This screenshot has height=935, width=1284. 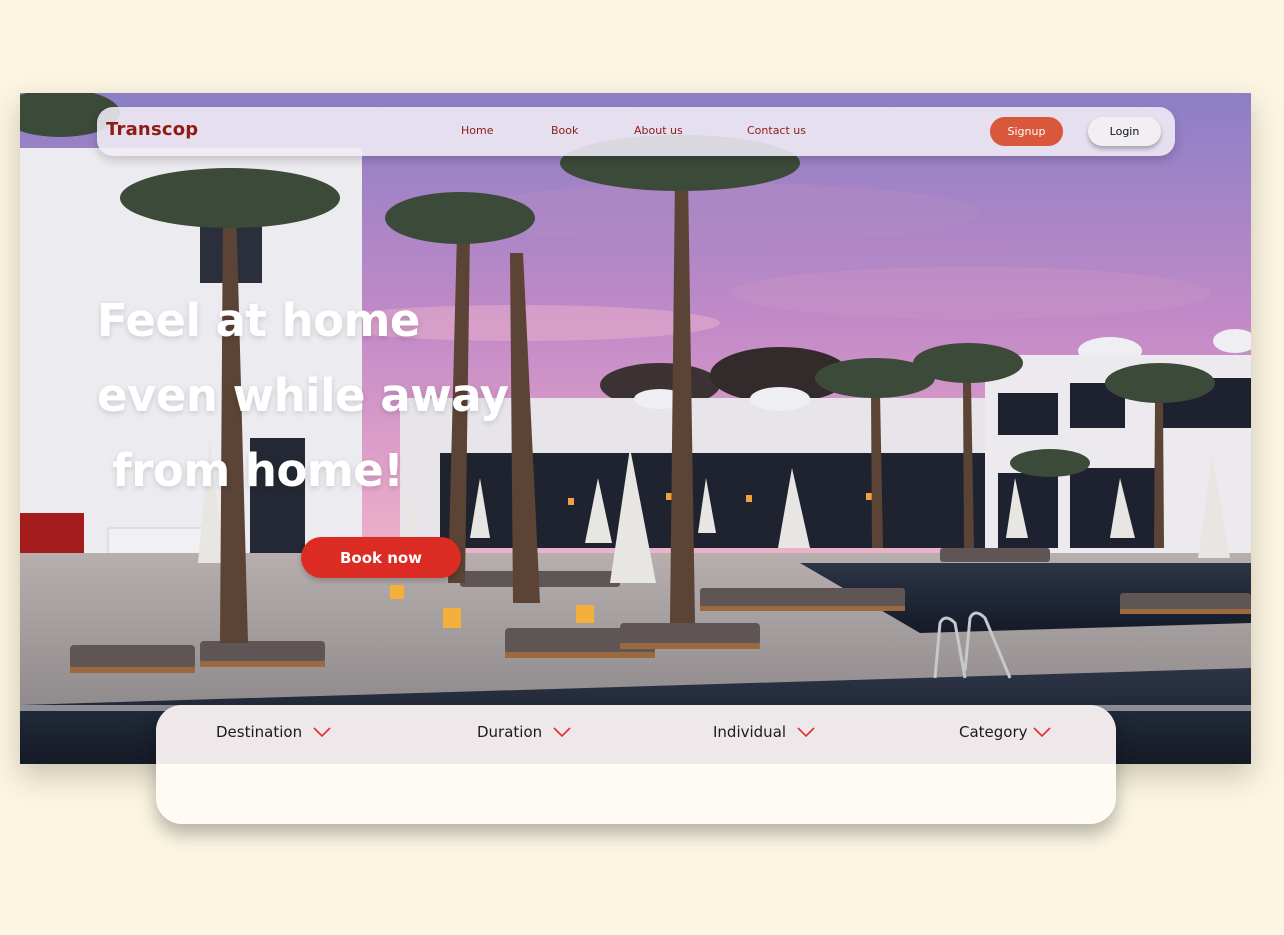 What do you see at coordinates (152, 129) in the screenshot?
I see `brand-logo: Transcop` at bounding box center [152, 129].